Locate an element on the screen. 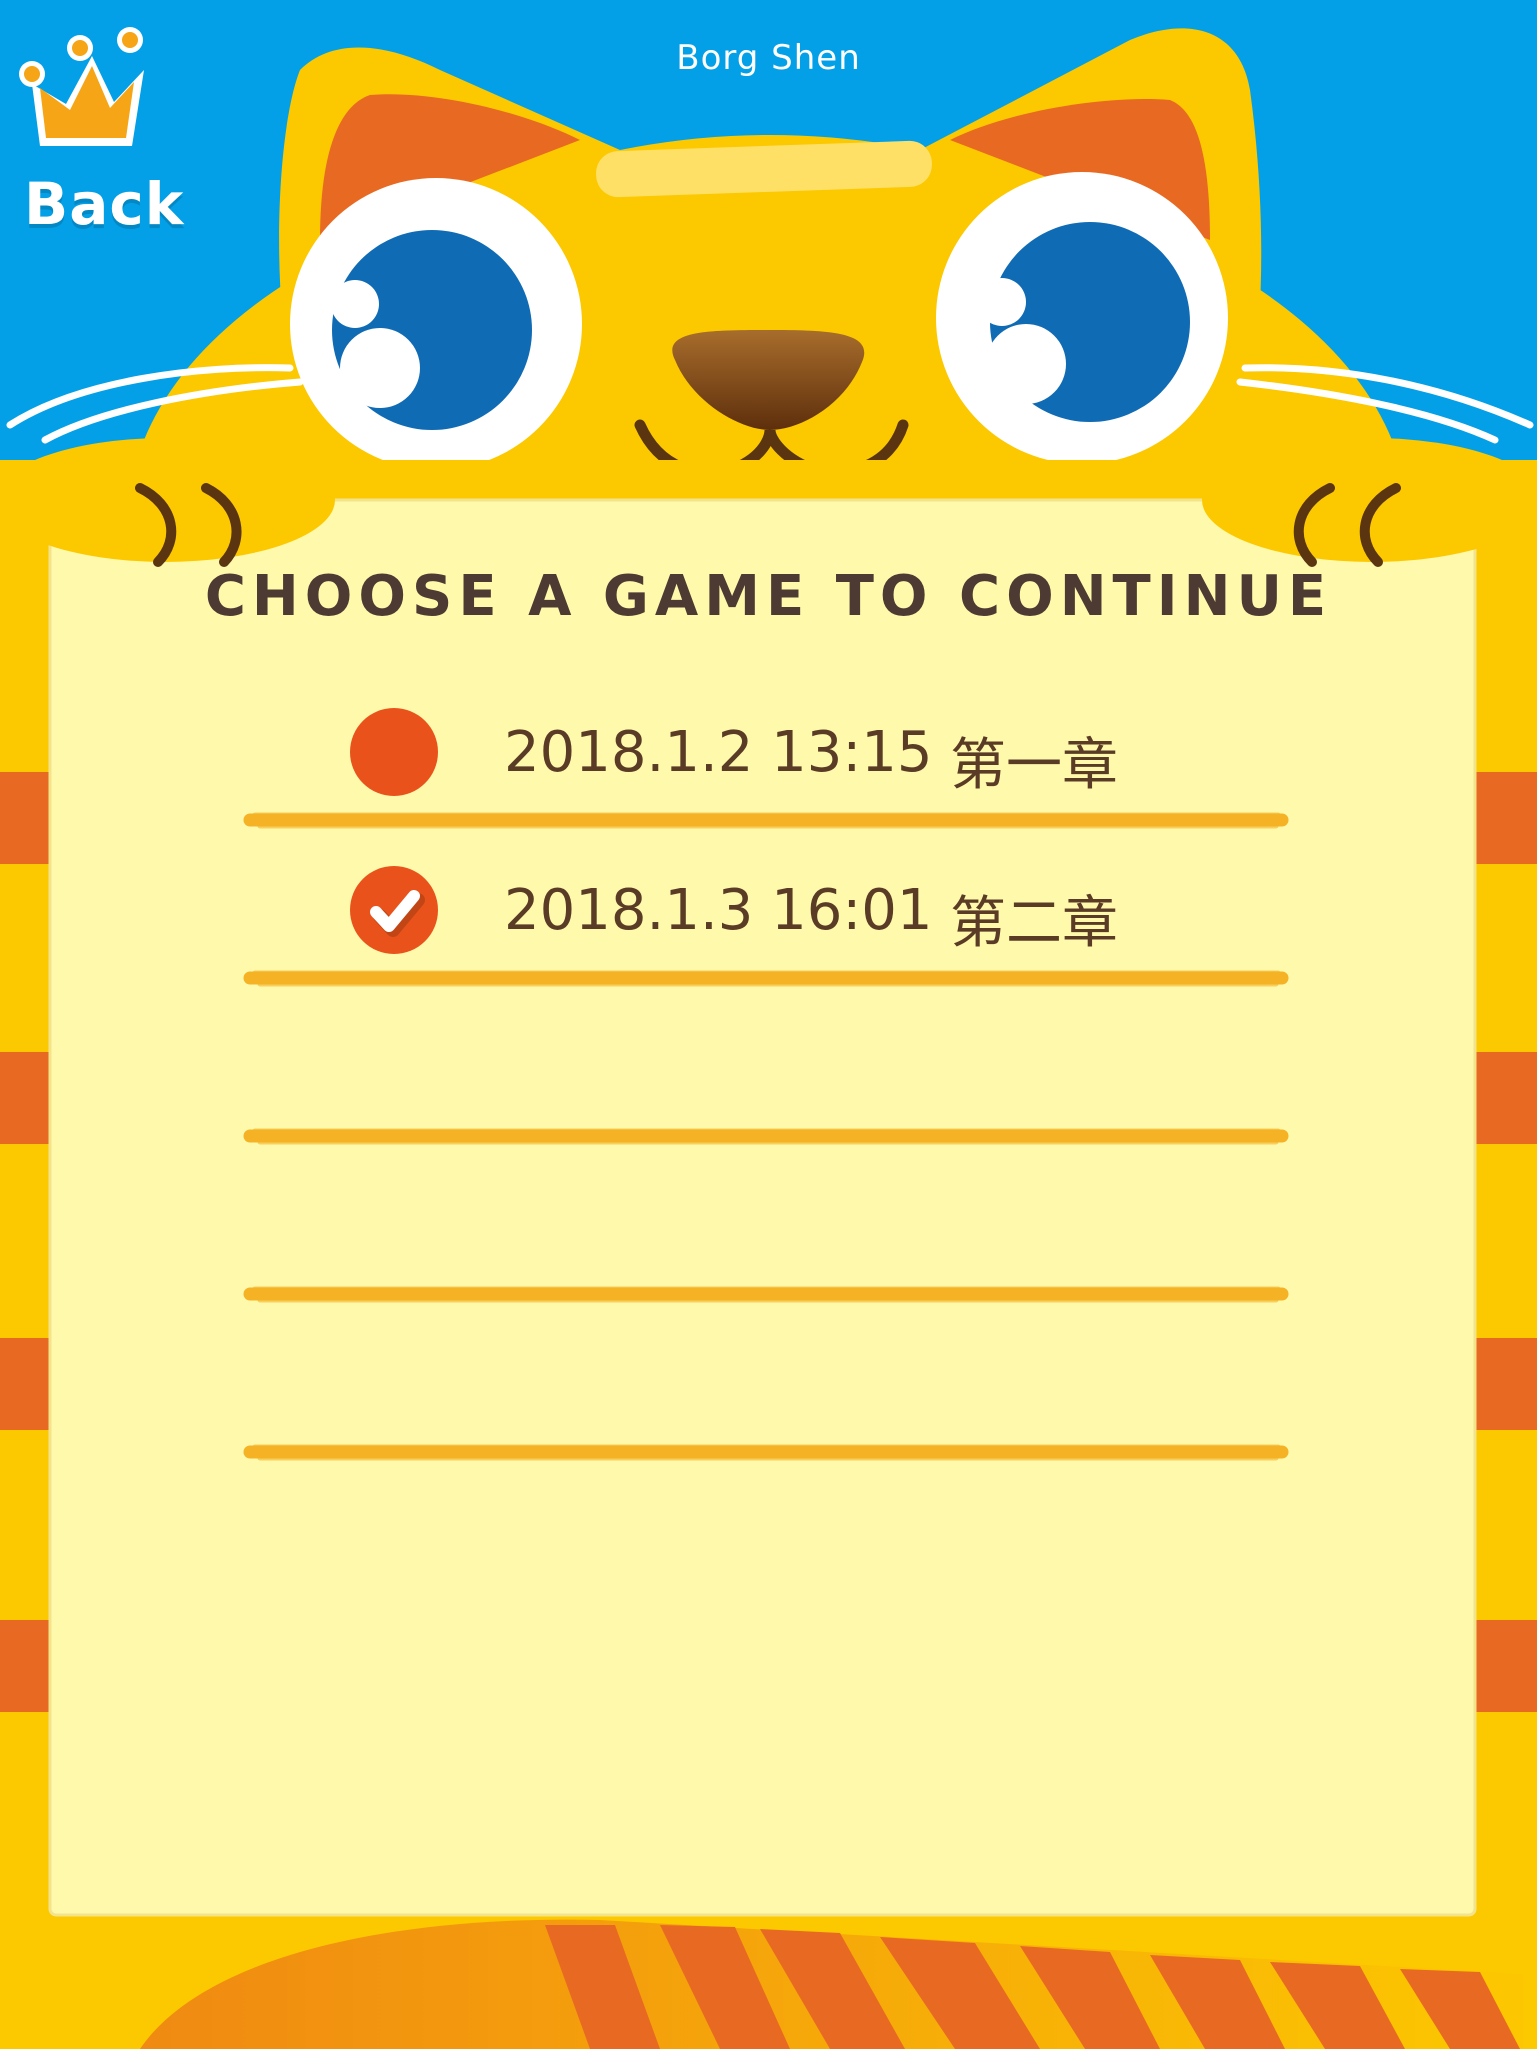 The width and height of the screenshot is (1537, 2049). player-name: Borg Shen is located at coordinates (768, 58).